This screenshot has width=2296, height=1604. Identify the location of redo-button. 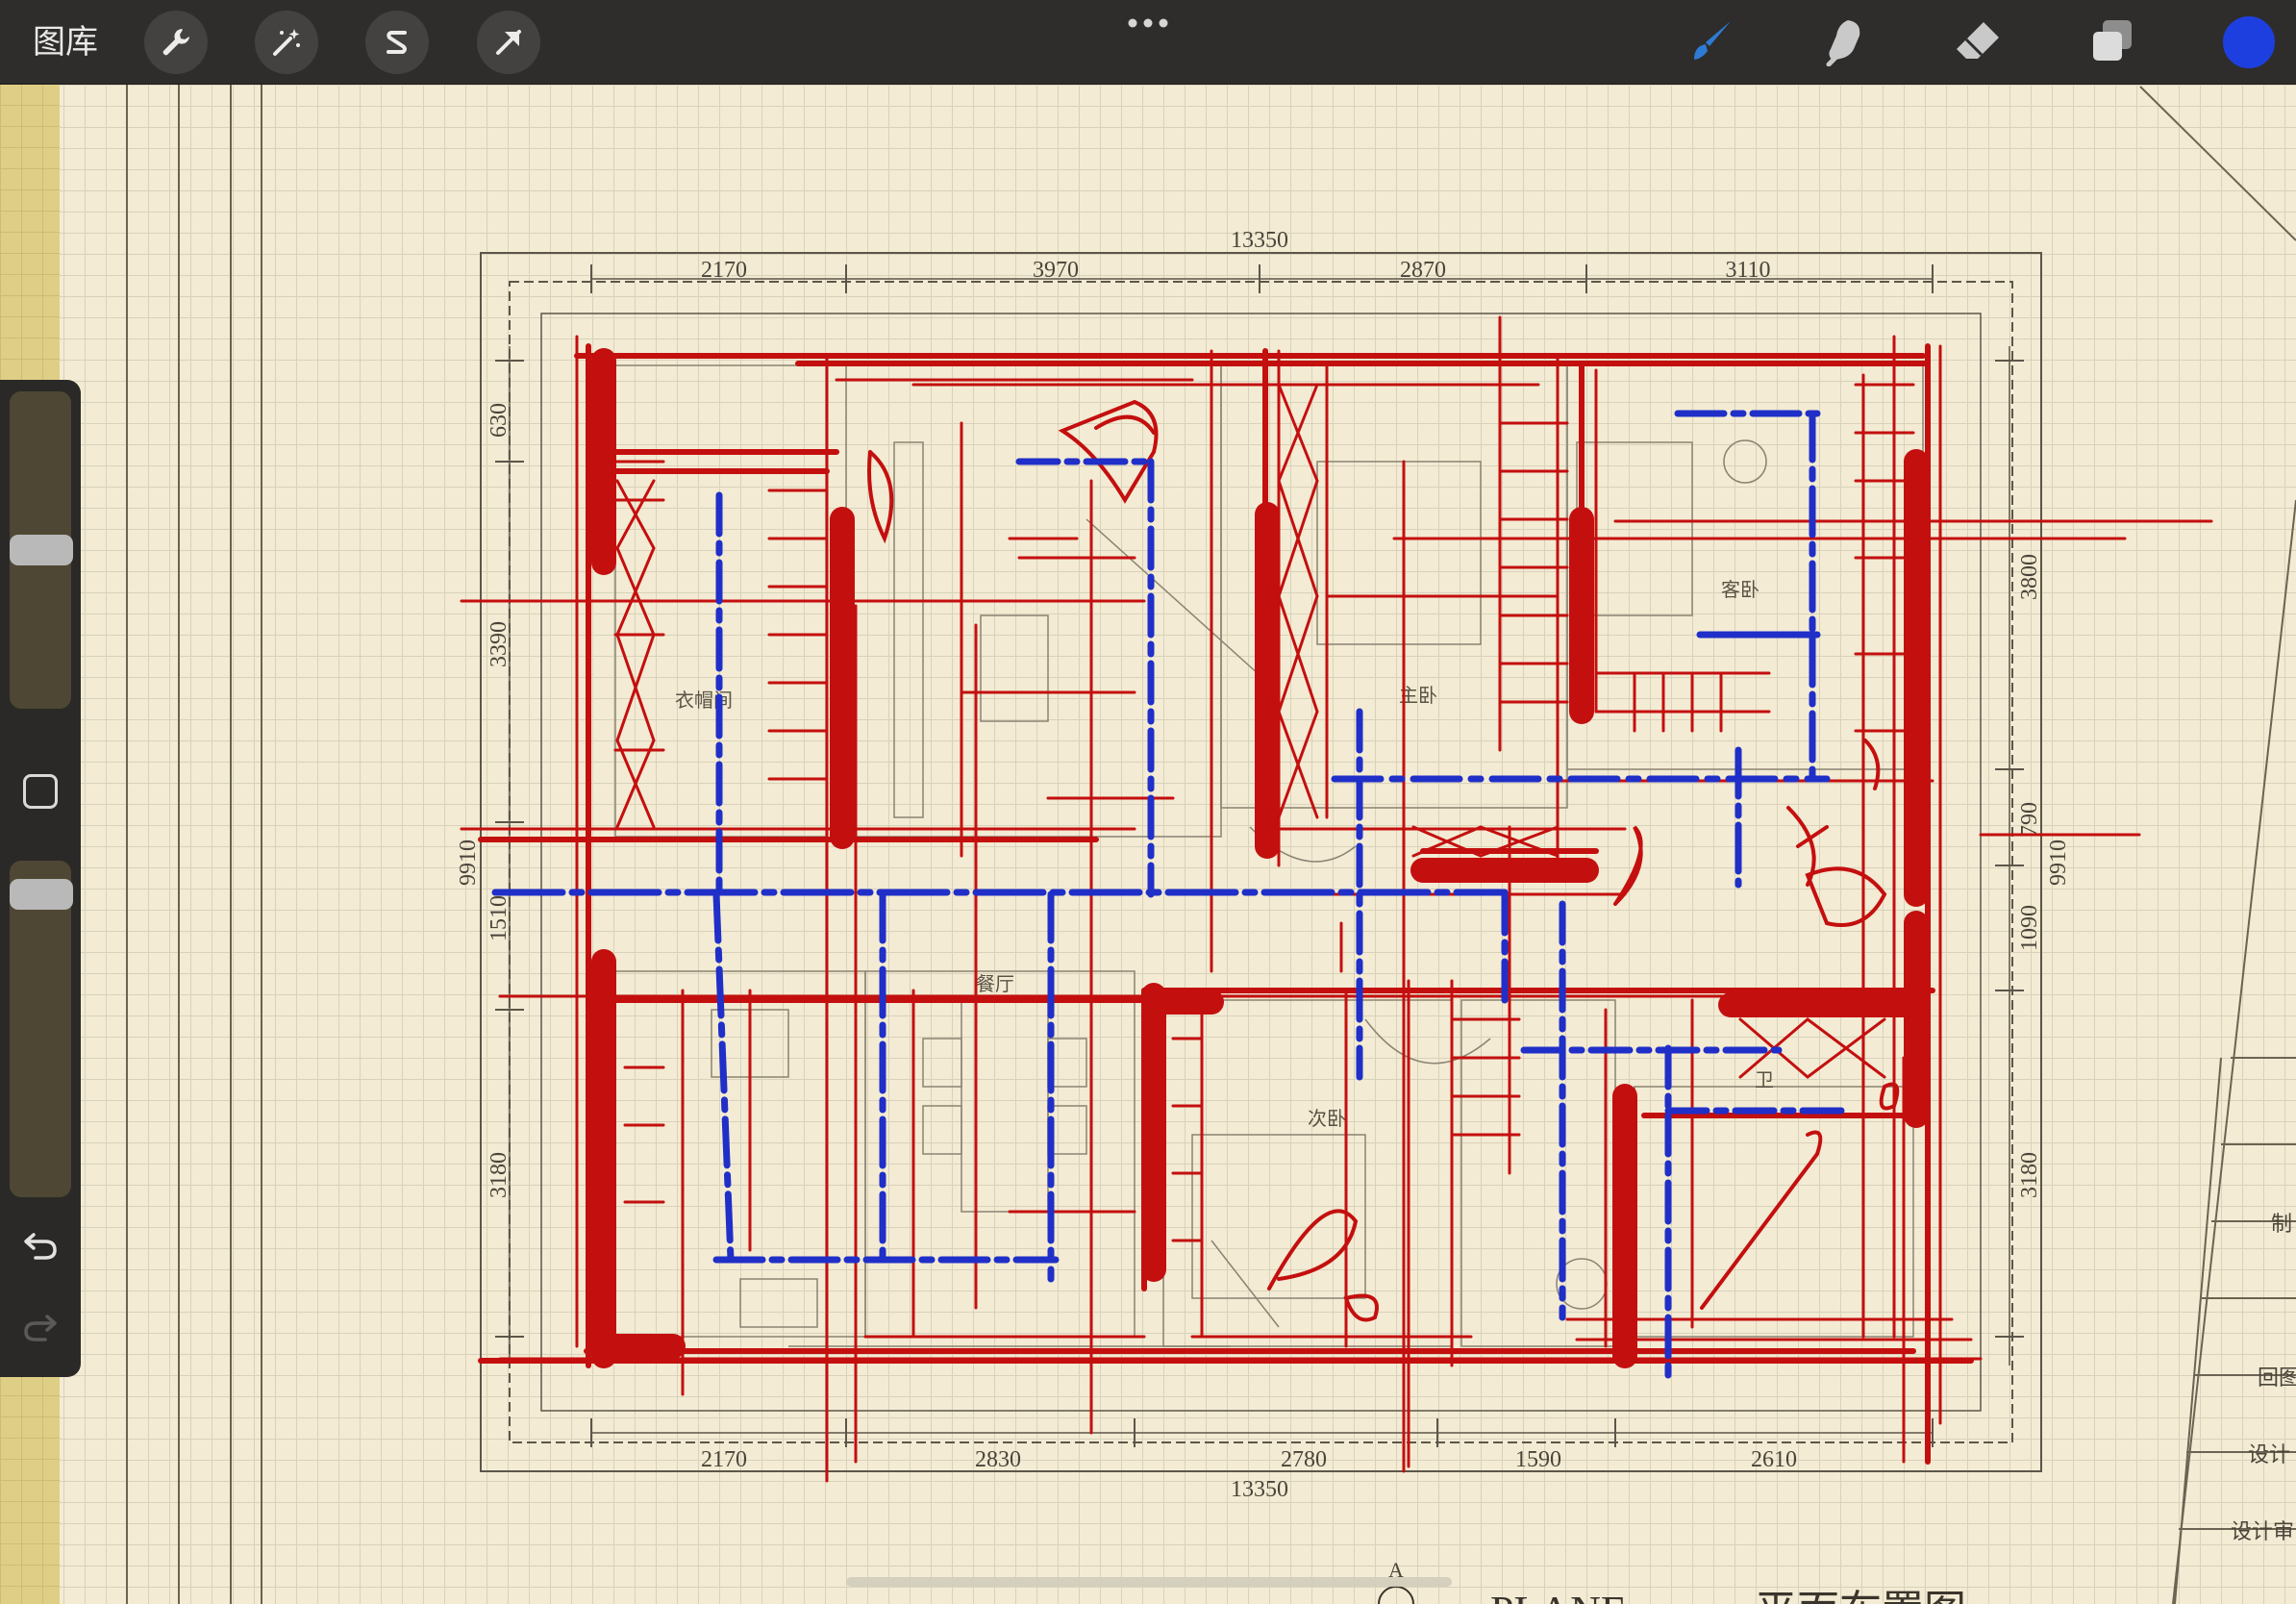
(40, 1327).